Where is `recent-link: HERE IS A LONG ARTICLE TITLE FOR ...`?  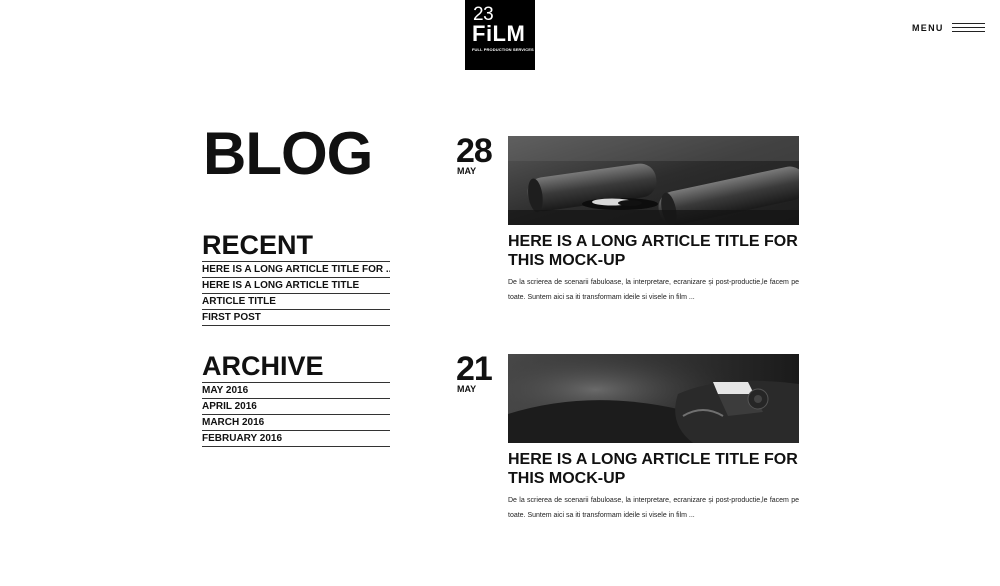
recent-link: HERE IS A LONG ARTICLE TITLE FOR ... is located at coordinates (296, 269).